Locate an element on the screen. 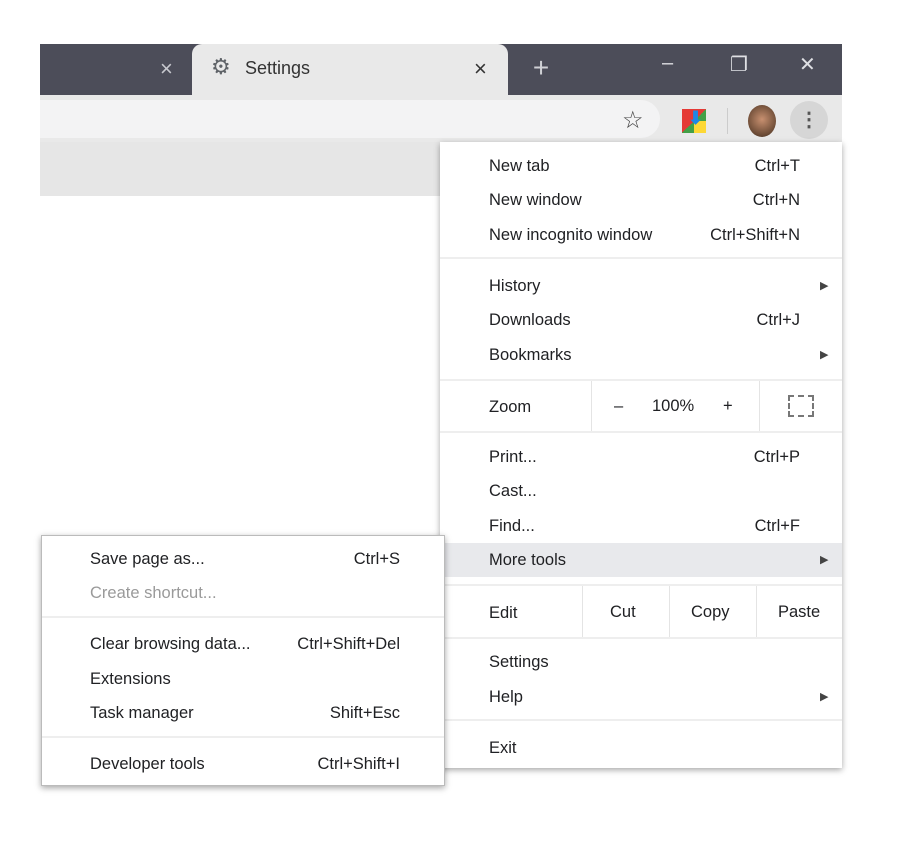  more-tools-submenu is located at coordinates (243, 660).